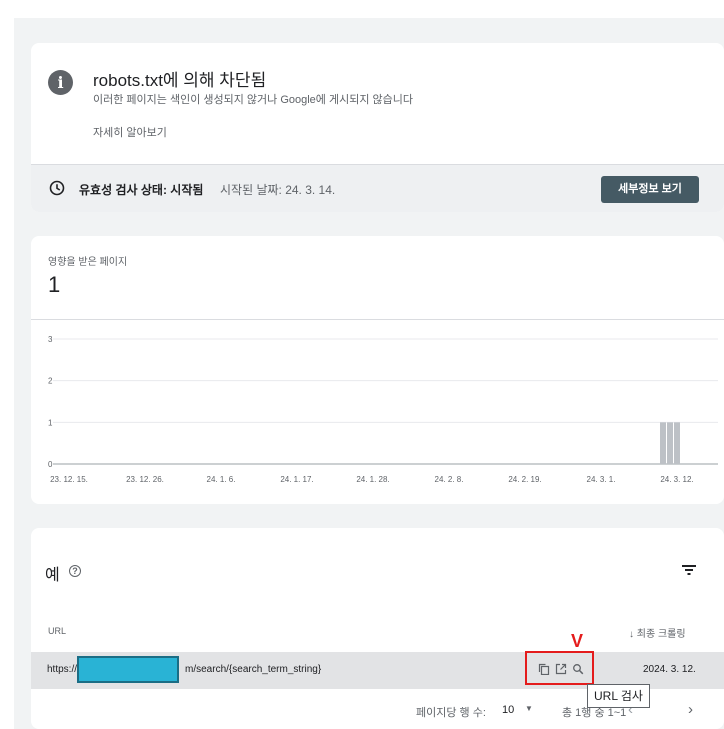 This screenshot has height=729, width=724. What do you see at coordinates (657, 632) in the screenshot?
I see `last-crawled-column-header: ↓ 최종 크롤링` at bounding box center [657, 632].